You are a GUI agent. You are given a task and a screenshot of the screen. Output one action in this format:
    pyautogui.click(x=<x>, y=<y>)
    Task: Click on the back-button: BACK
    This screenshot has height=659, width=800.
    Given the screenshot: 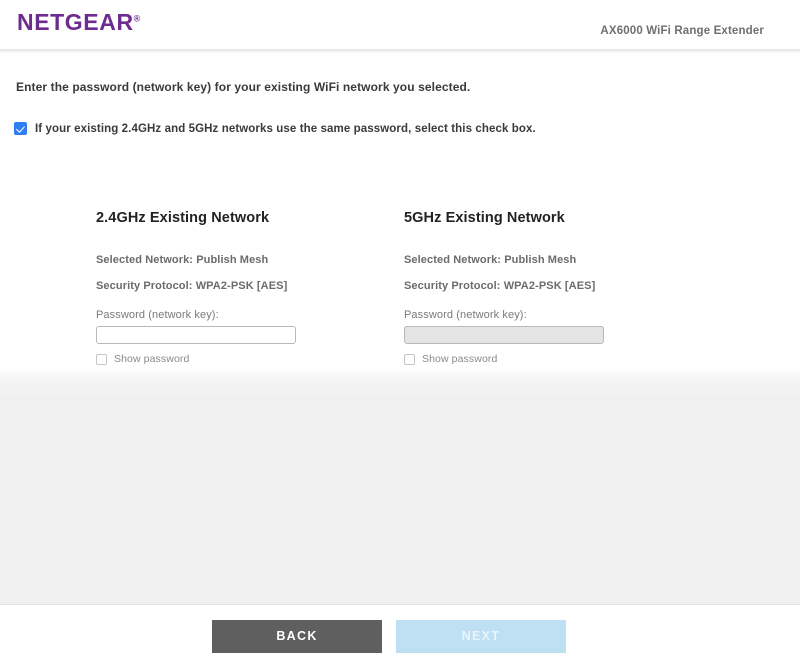 What is the action you would take?
    pyautogui.click(x=297, y=636)
    